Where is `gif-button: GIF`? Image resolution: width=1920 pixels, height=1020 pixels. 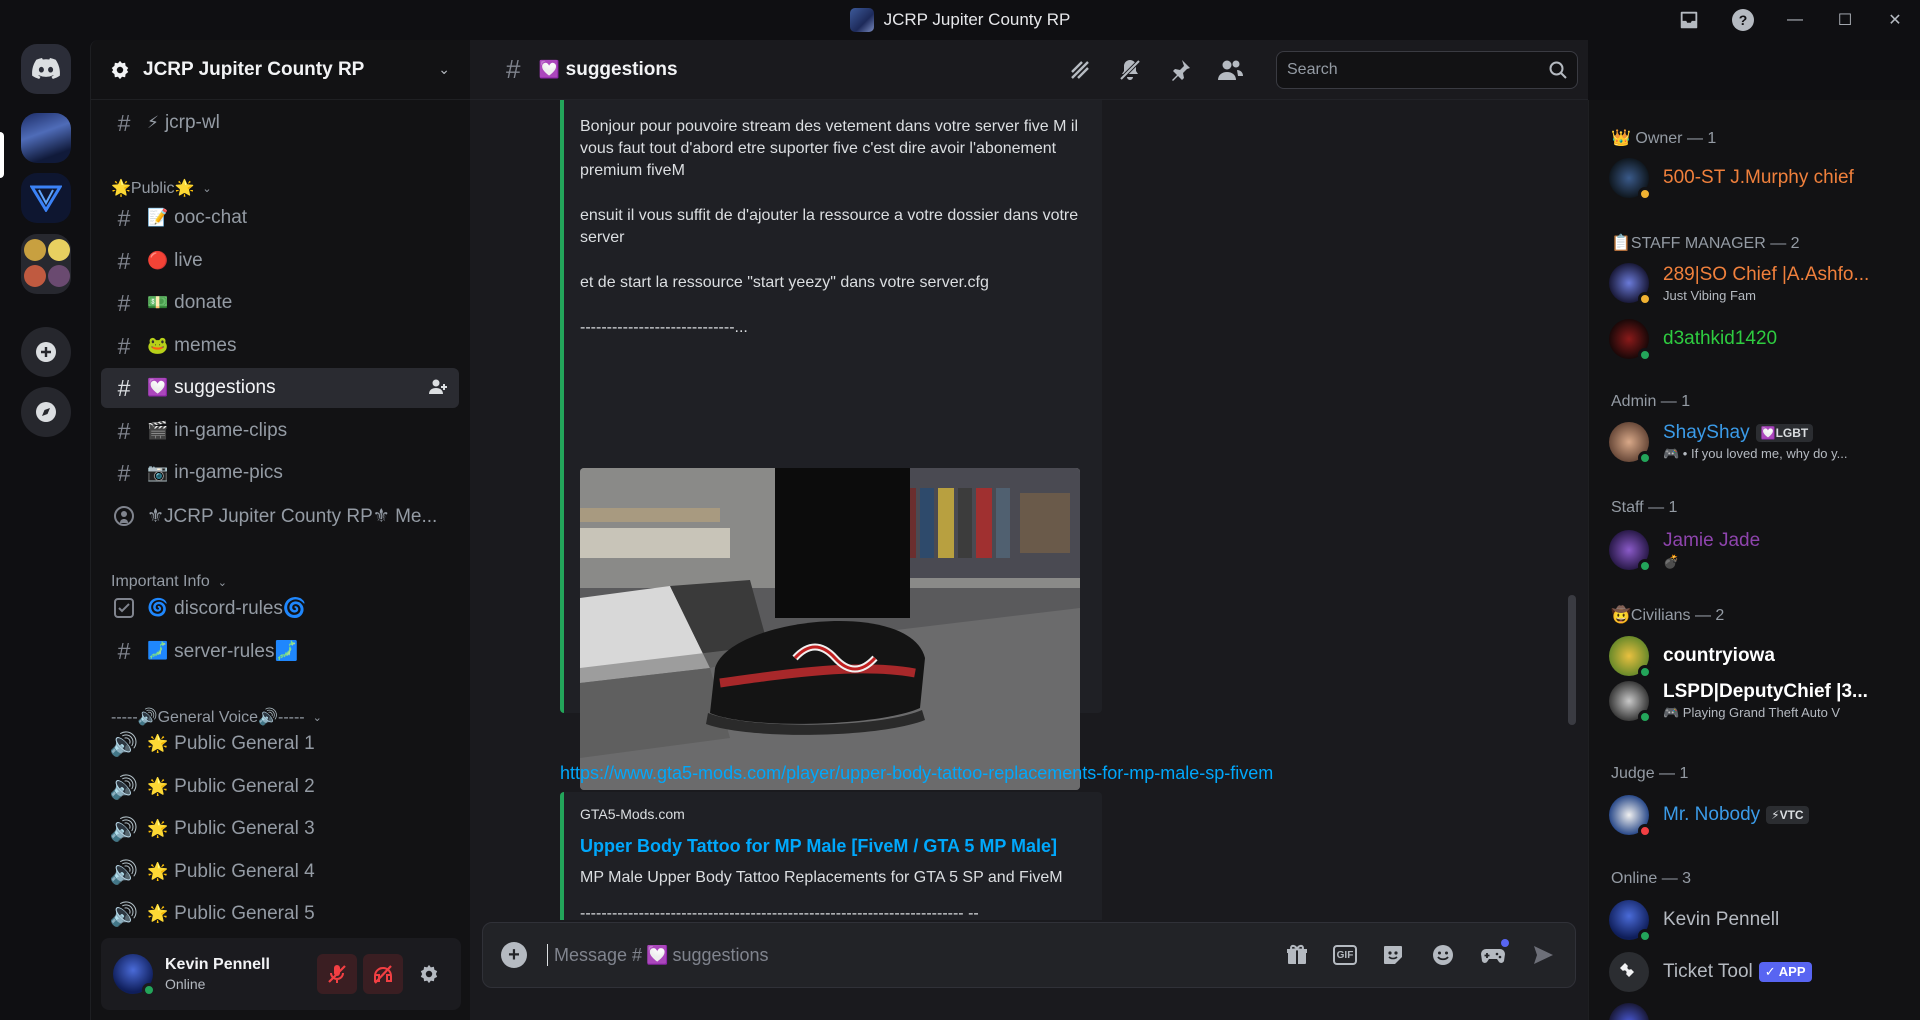 gif-button: GIF is located at coordinates (1345, 955).